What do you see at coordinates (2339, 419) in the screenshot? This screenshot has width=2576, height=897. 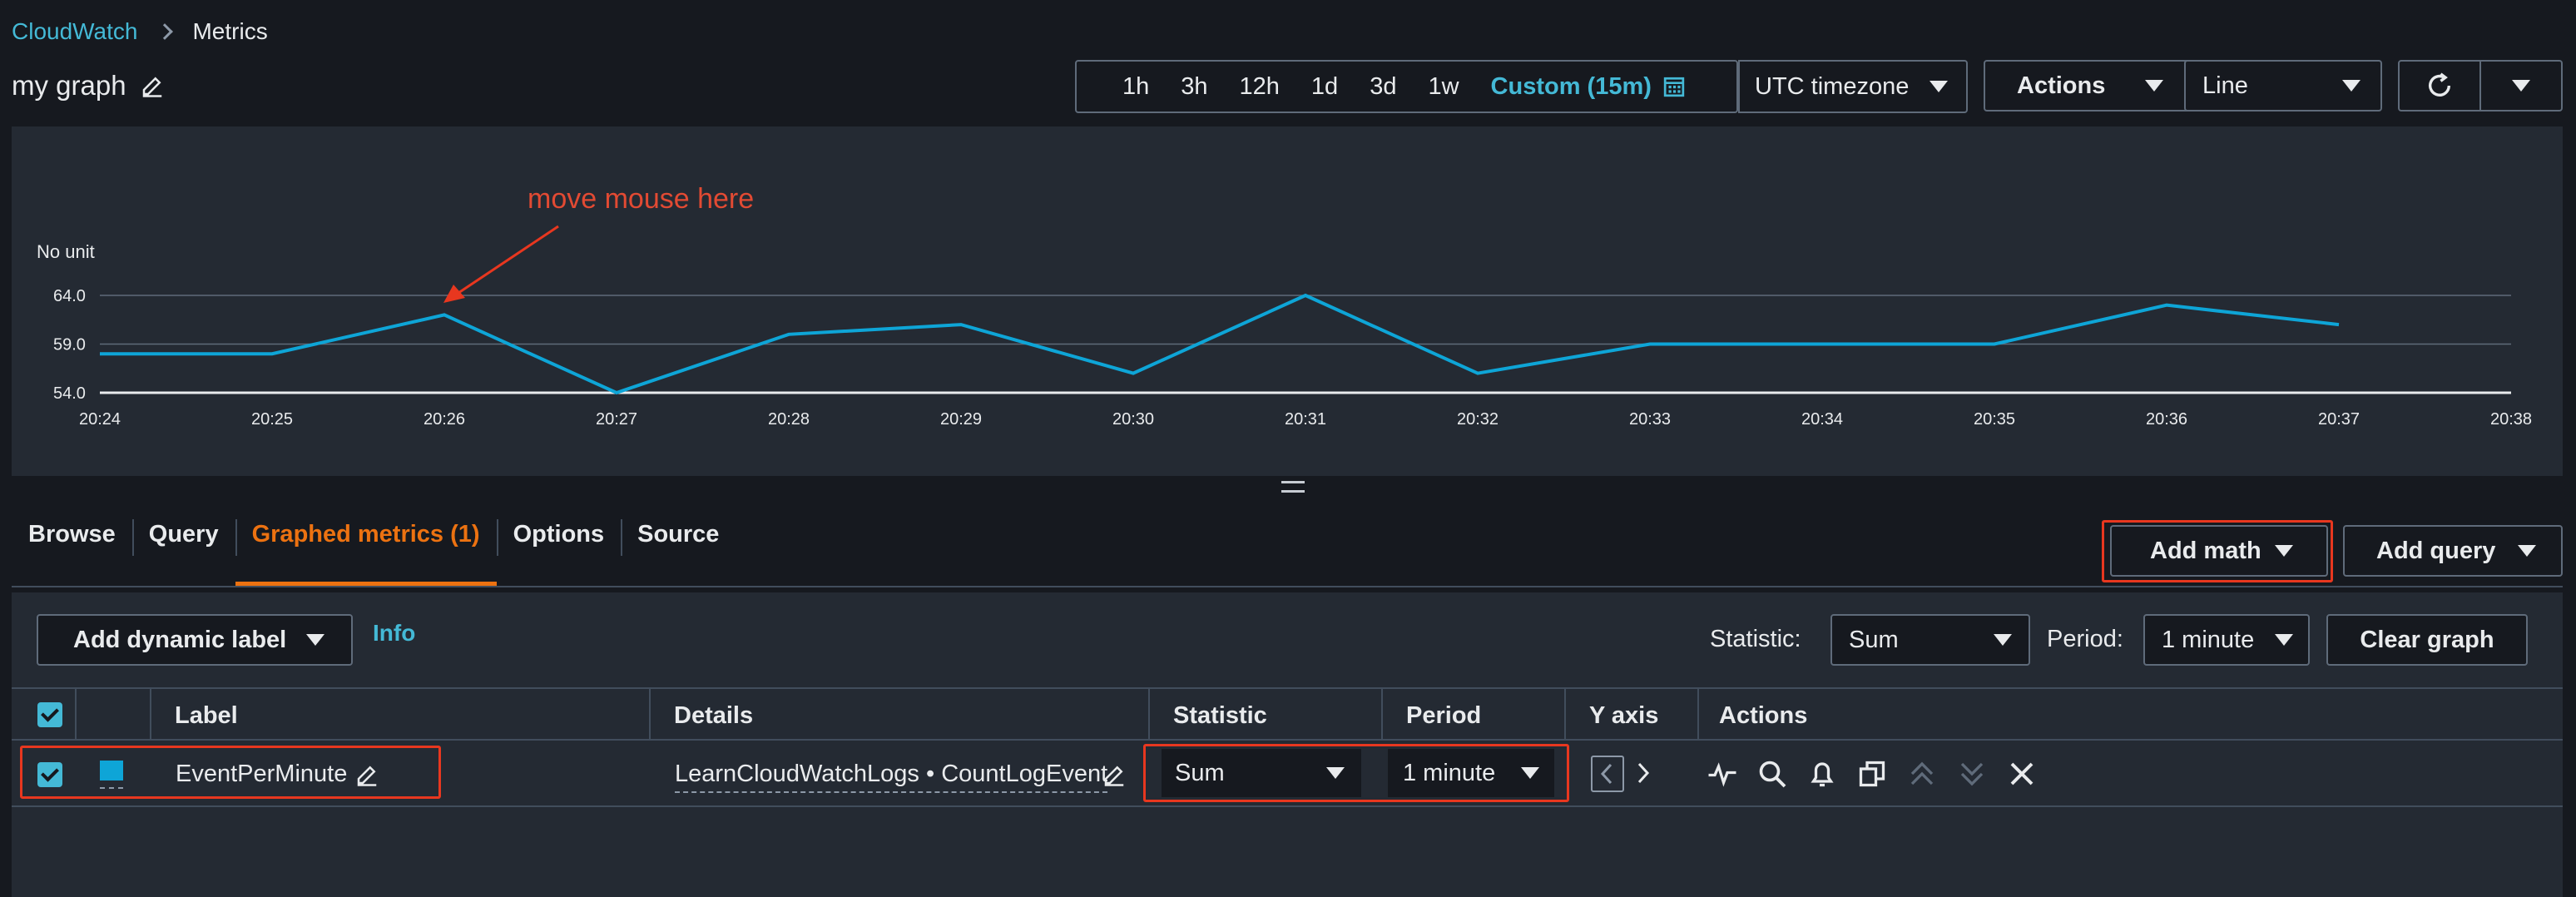 I see `x-tick-label: 20:37` at bounding box center [2339, 419].